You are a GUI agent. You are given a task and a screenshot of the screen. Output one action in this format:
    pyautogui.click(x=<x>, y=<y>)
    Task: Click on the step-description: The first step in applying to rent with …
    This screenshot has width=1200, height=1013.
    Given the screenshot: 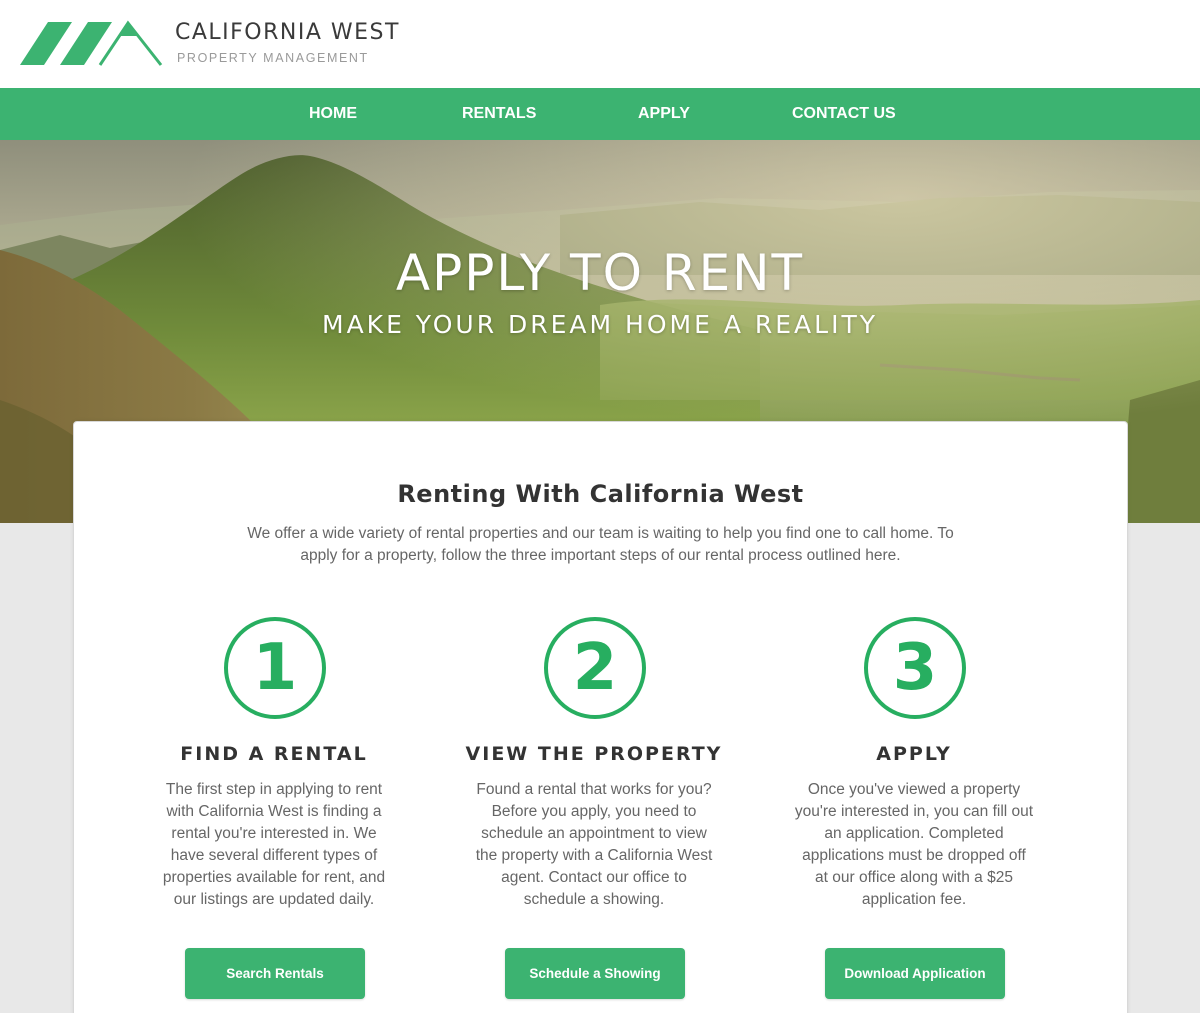 What is the action you would take?
    pyautogui.click(x=274, y=844)
    